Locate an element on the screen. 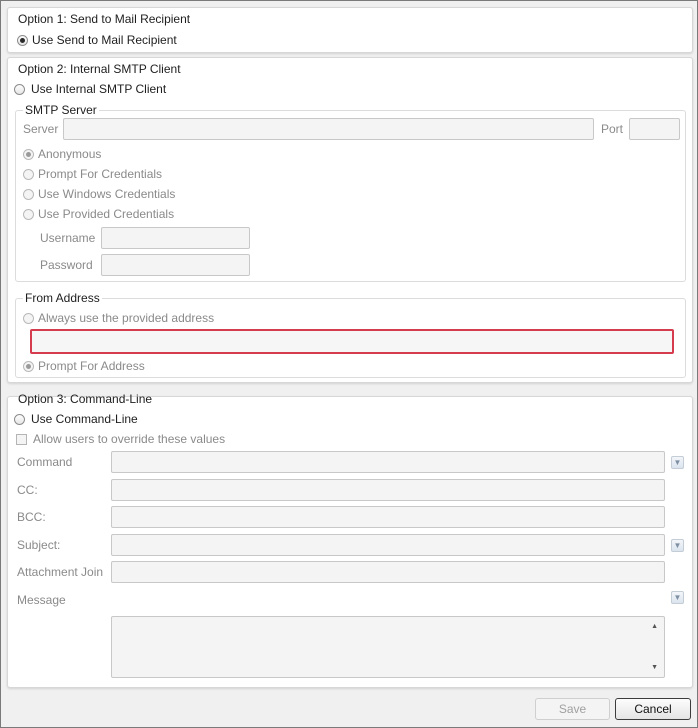 The height and width of the screenshot is (728, 698). scroll-up-icon: ▲ is located at coordinates (654, 626).